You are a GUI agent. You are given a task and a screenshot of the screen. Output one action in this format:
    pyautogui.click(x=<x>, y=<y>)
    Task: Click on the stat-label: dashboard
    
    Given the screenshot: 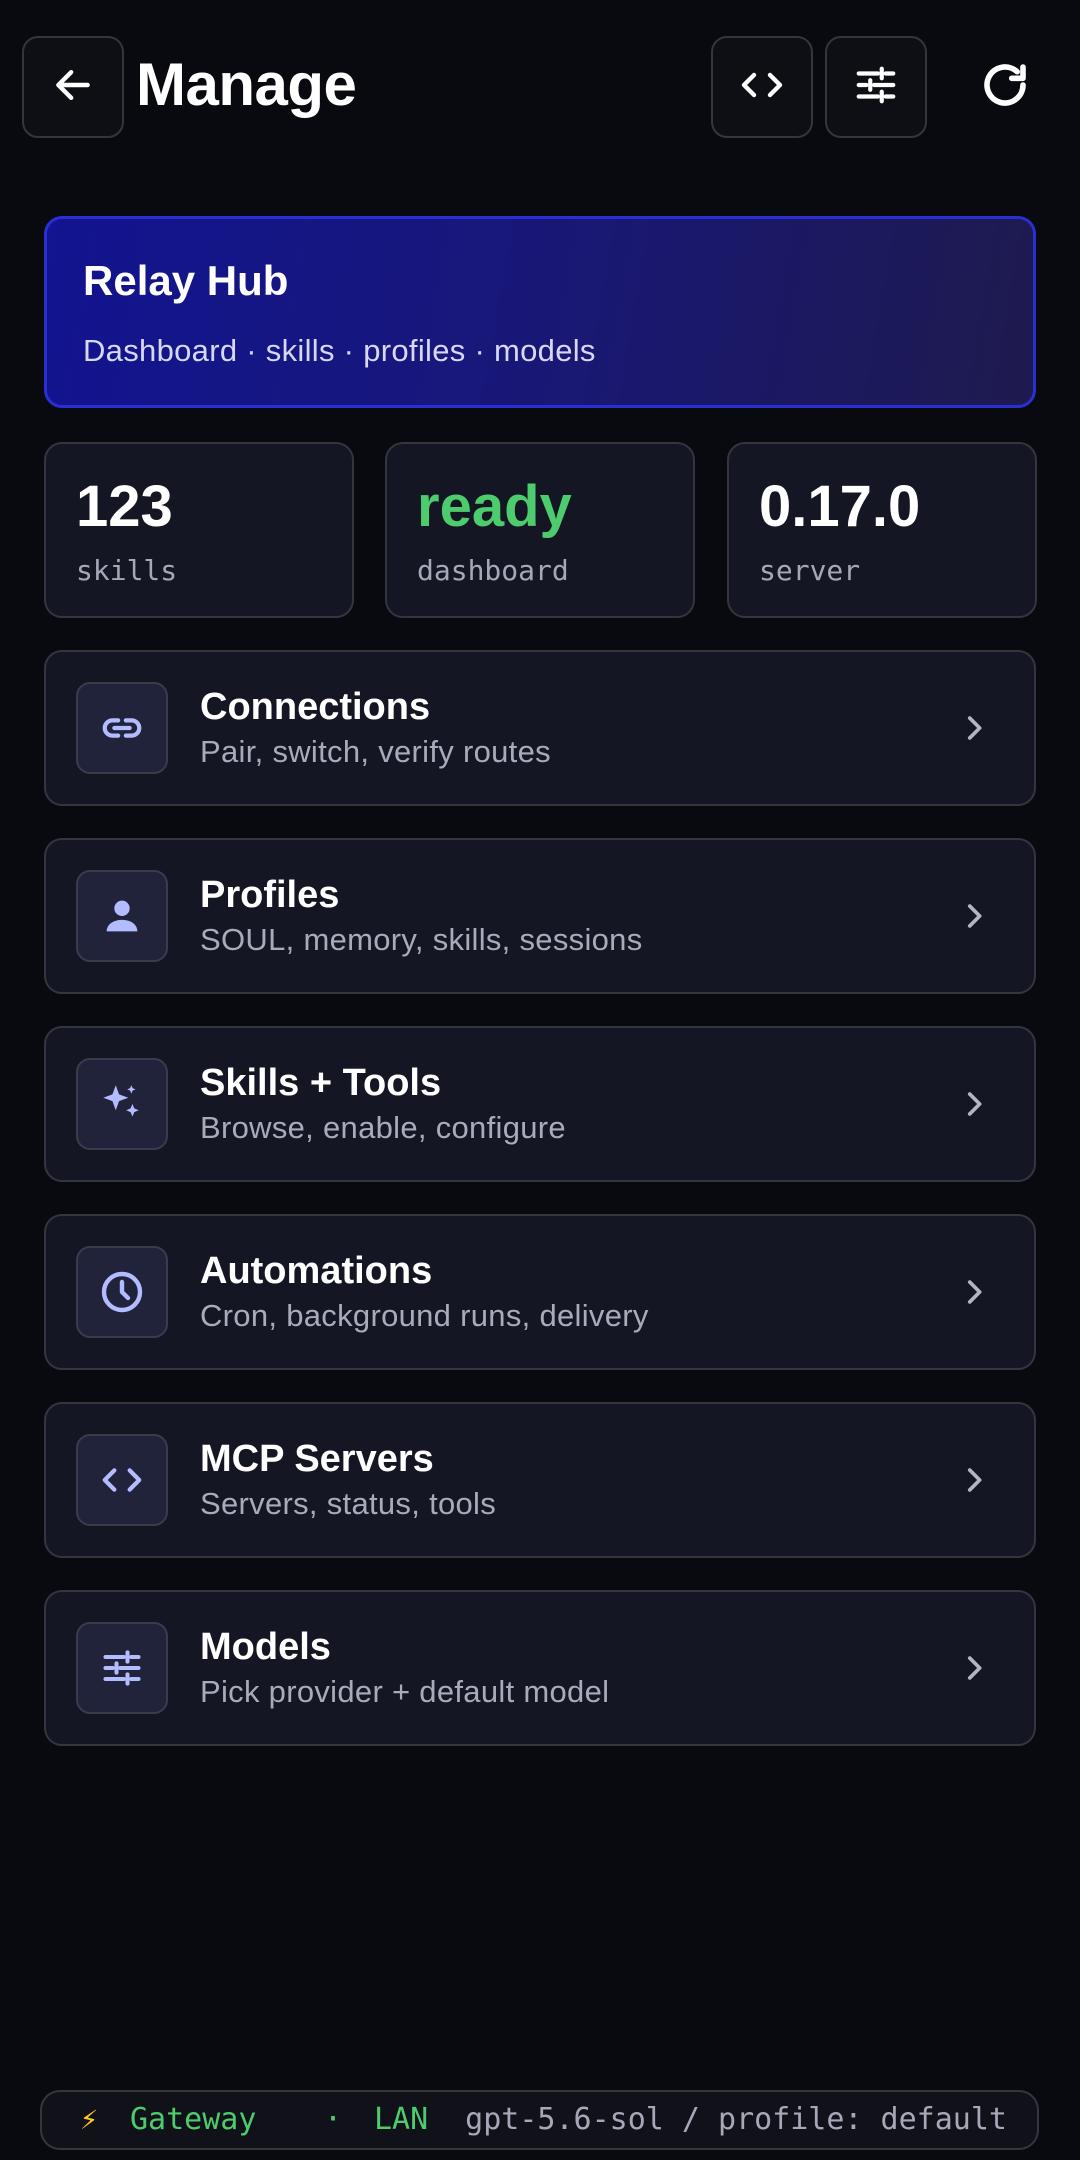 What is the action you would take?
    pyautogui.click(x=493, y=570)
    